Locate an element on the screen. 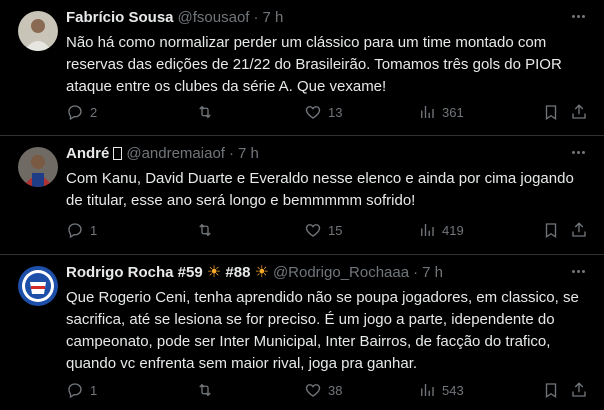  views-button: 419 is located at coordinates (441, 230).